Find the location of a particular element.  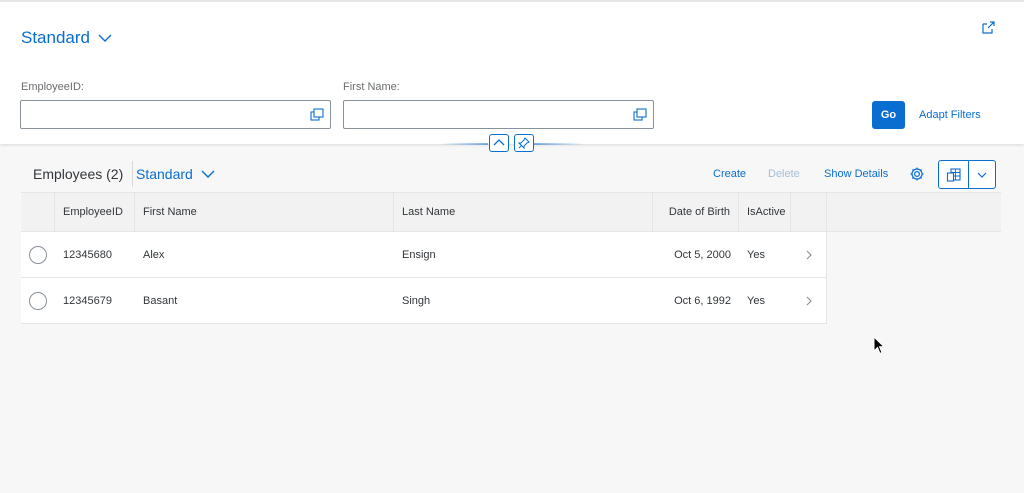

column-header-first-name: First Name is located at coordinates (264, 212).